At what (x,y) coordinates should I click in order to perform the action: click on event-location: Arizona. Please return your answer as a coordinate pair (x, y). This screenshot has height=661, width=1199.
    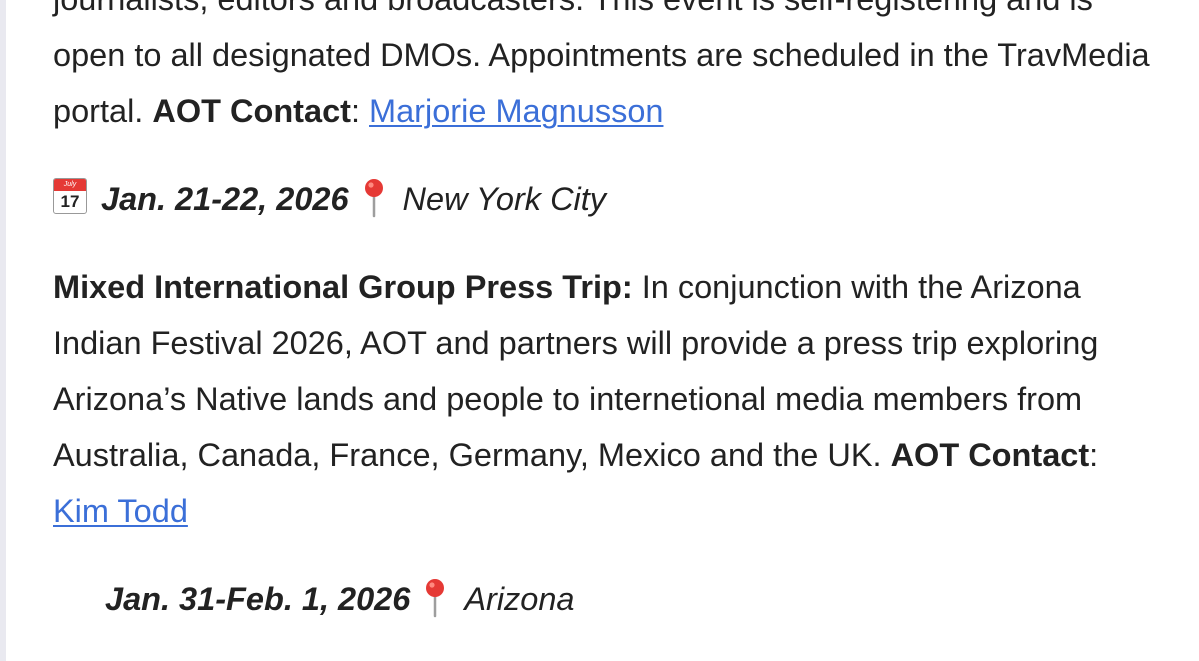
    Looking at the image, I should click on (519, 599).